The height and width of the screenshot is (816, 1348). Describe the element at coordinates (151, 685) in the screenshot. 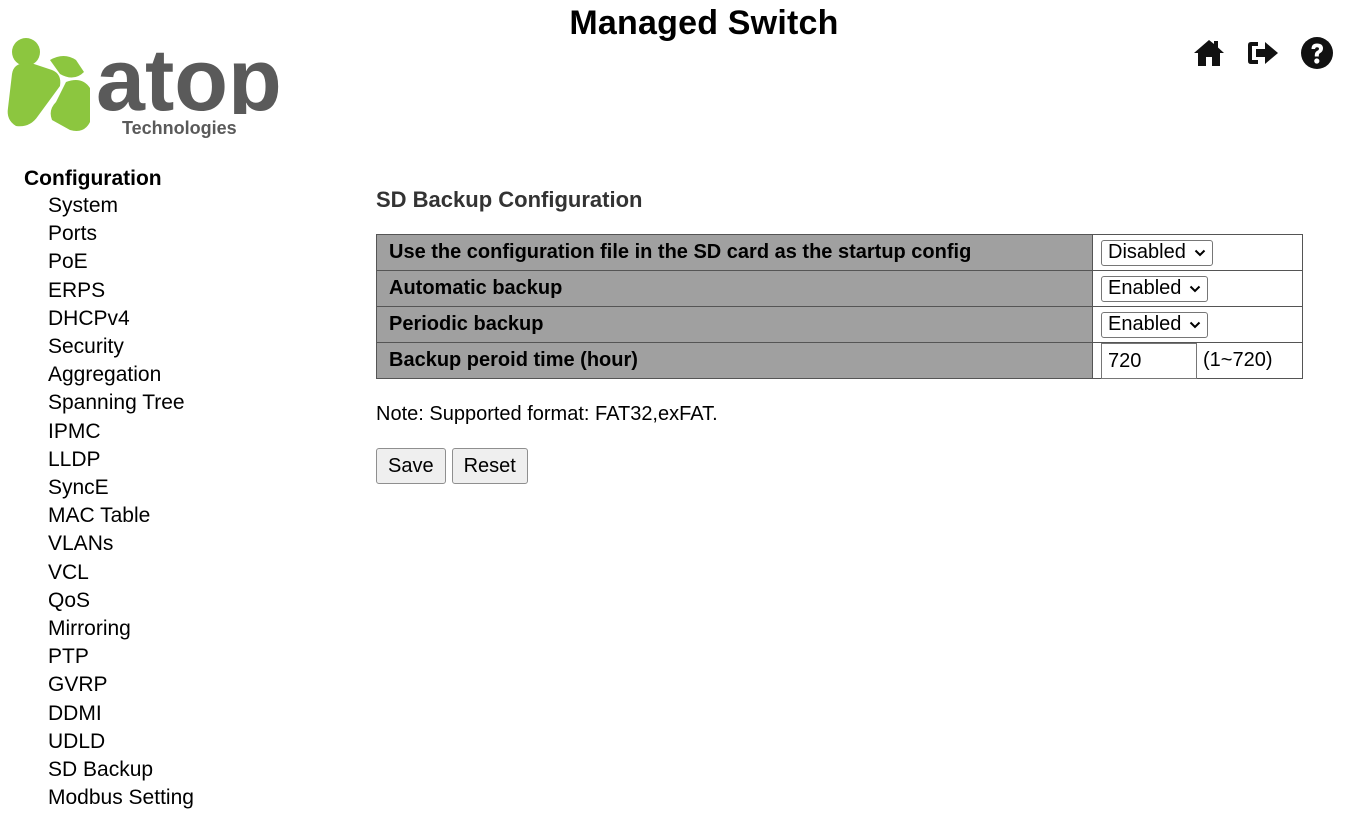

I see `sidebar-item-gvrp: GVRP` at that location.